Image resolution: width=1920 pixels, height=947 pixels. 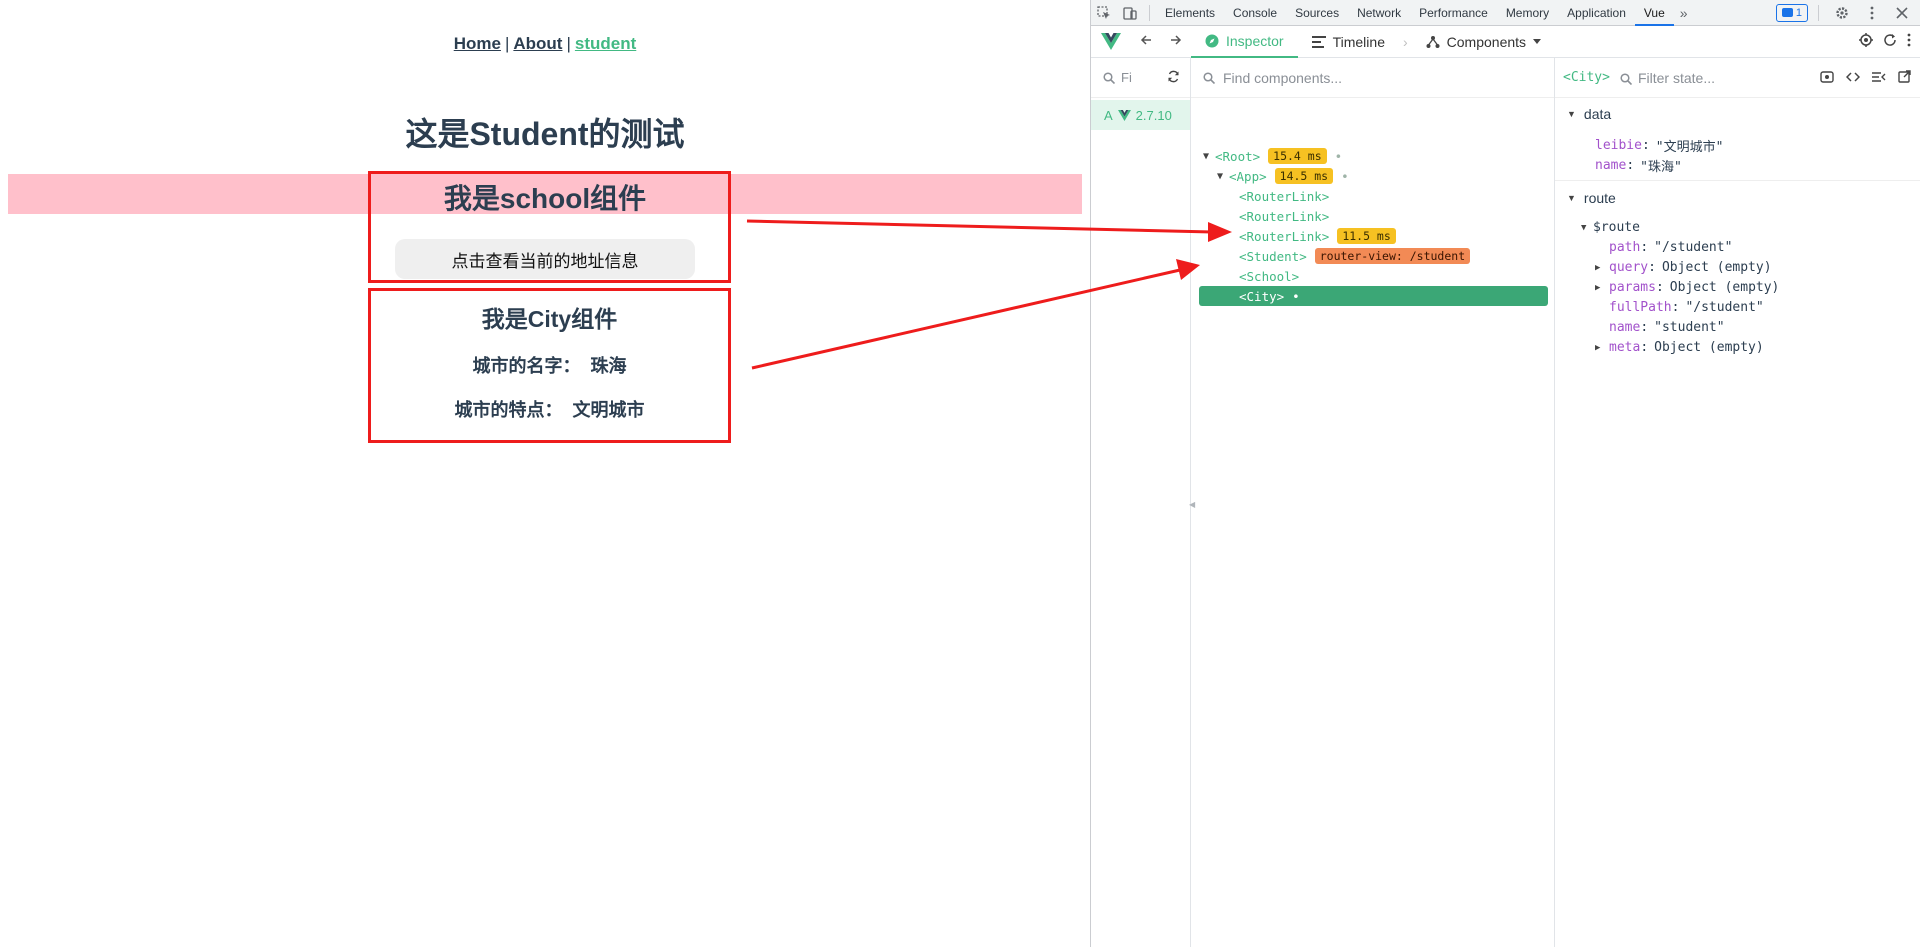 What do you see at coordinates (477, 43) in the screenshot?
I see `nav-home-link: Home` at bounding box center [477, 43].